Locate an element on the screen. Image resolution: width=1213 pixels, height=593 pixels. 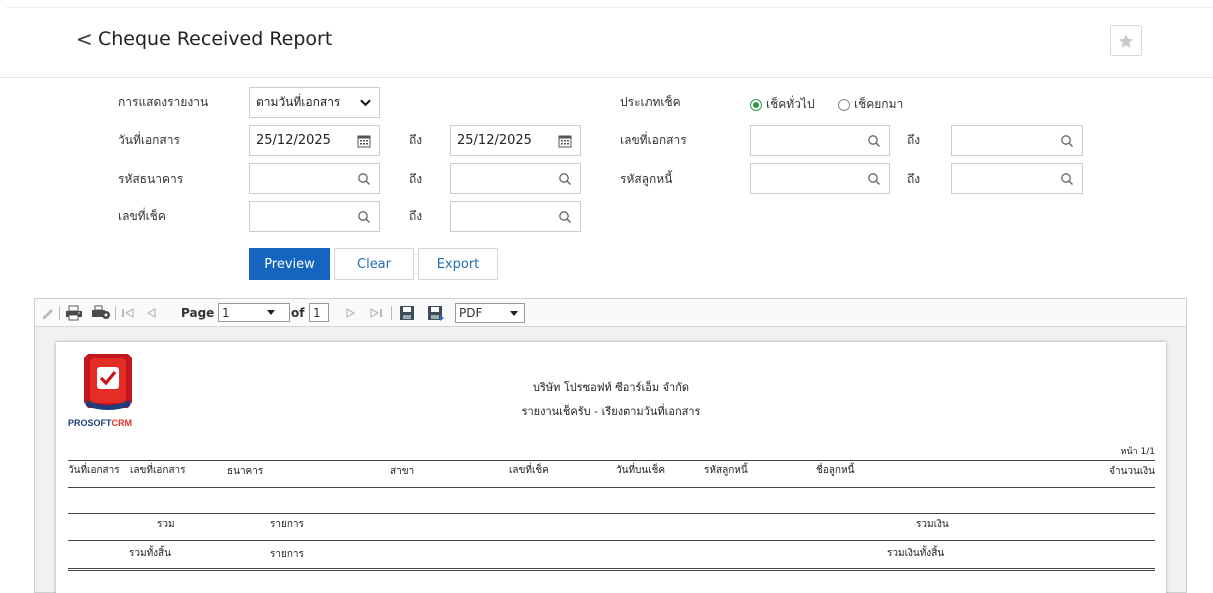
doc-no-from-input is located at coordinates (820, 140).